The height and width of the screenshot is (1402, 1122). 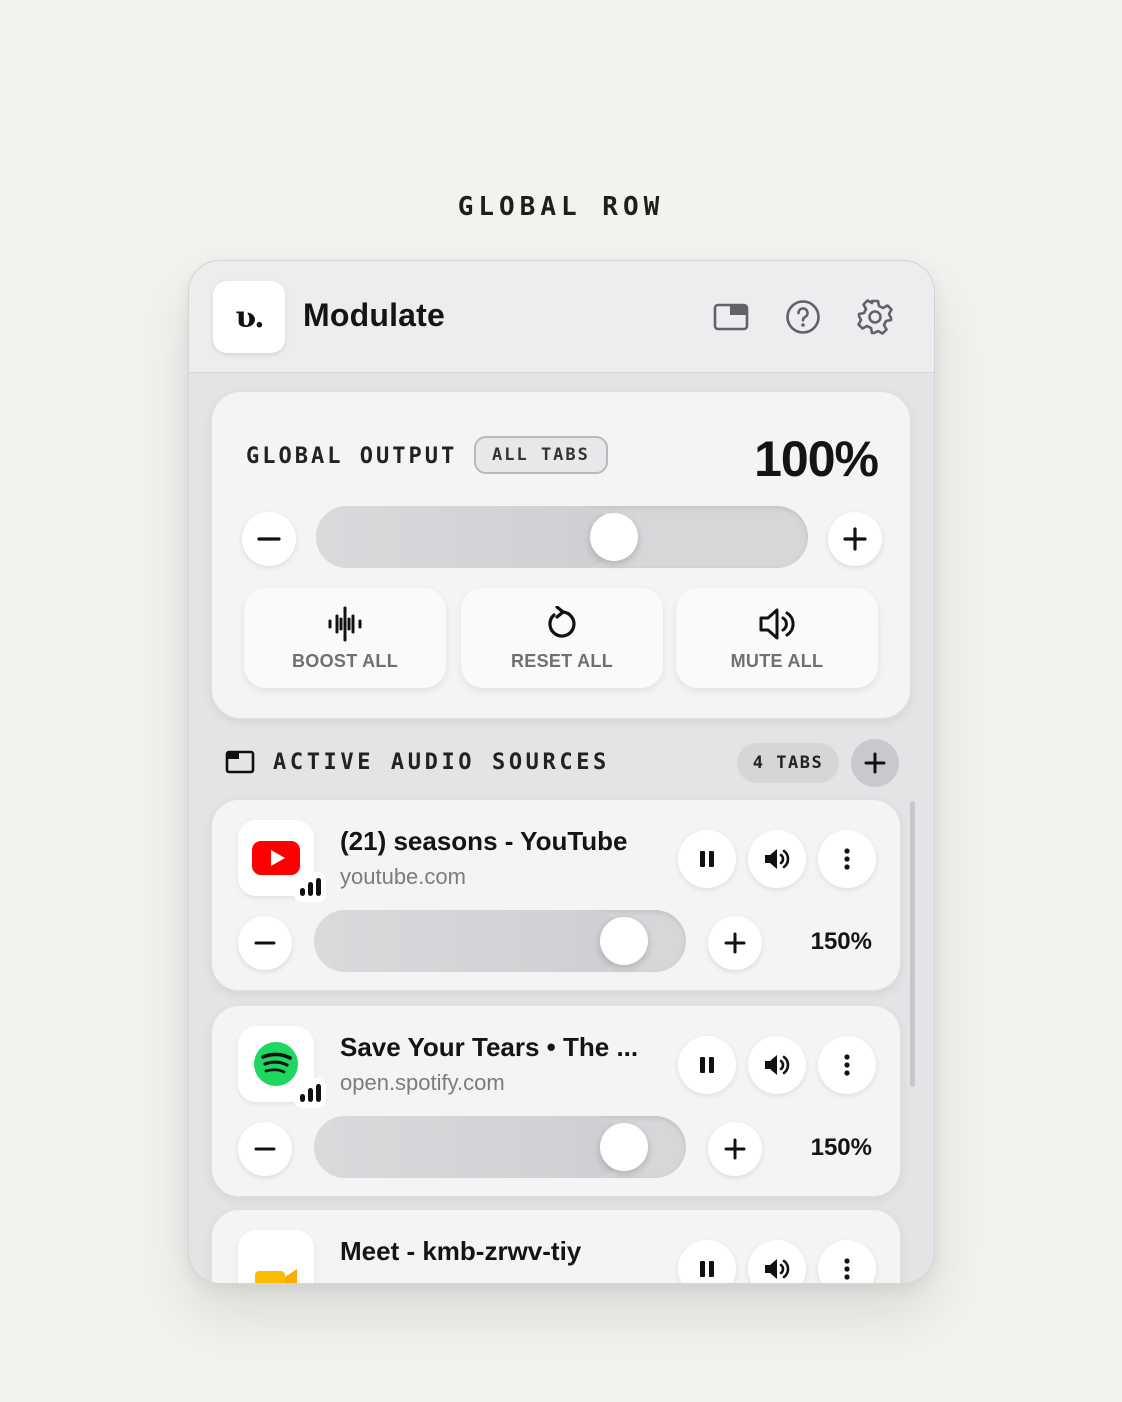 I want to click on mute-all-label: MUTE ALL, so click(x=777, y=660).